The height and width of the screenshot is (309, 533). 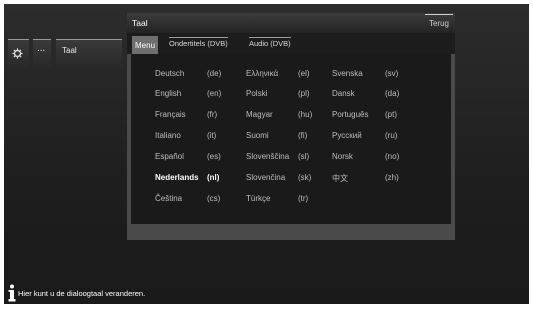 What do you see at coordinates (266, 177) in the screenshot?
I see `lang-name: Slovenčina` at bounding box center [266, 177].